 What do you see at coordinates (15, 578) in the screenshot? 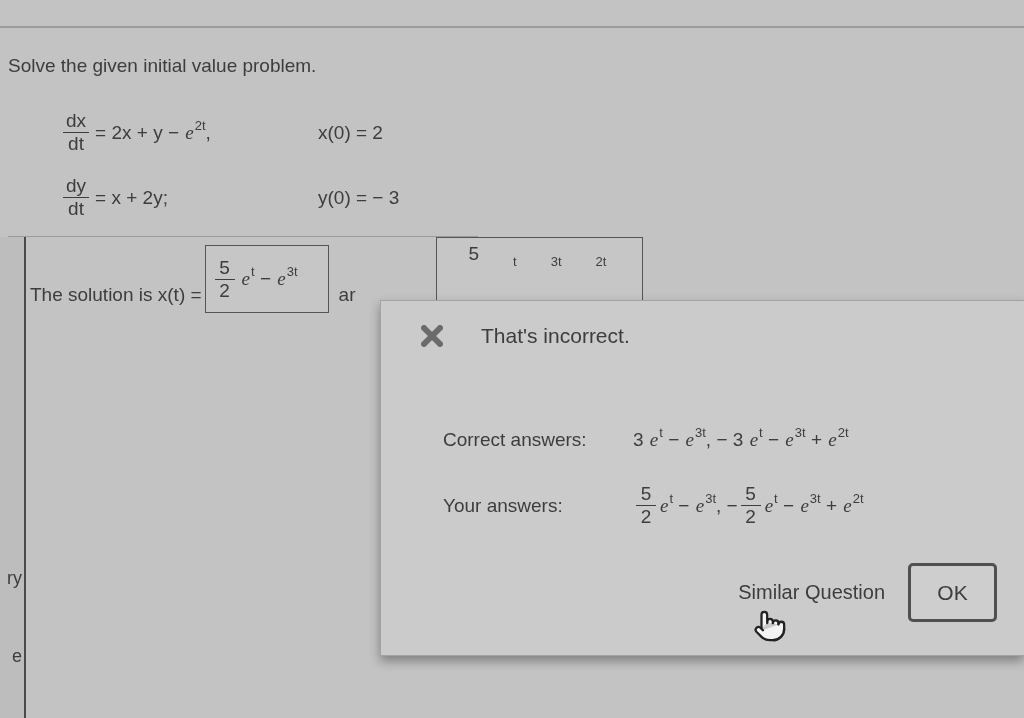
I see `side-panel-text: ry` at bounding box center [15, 578].